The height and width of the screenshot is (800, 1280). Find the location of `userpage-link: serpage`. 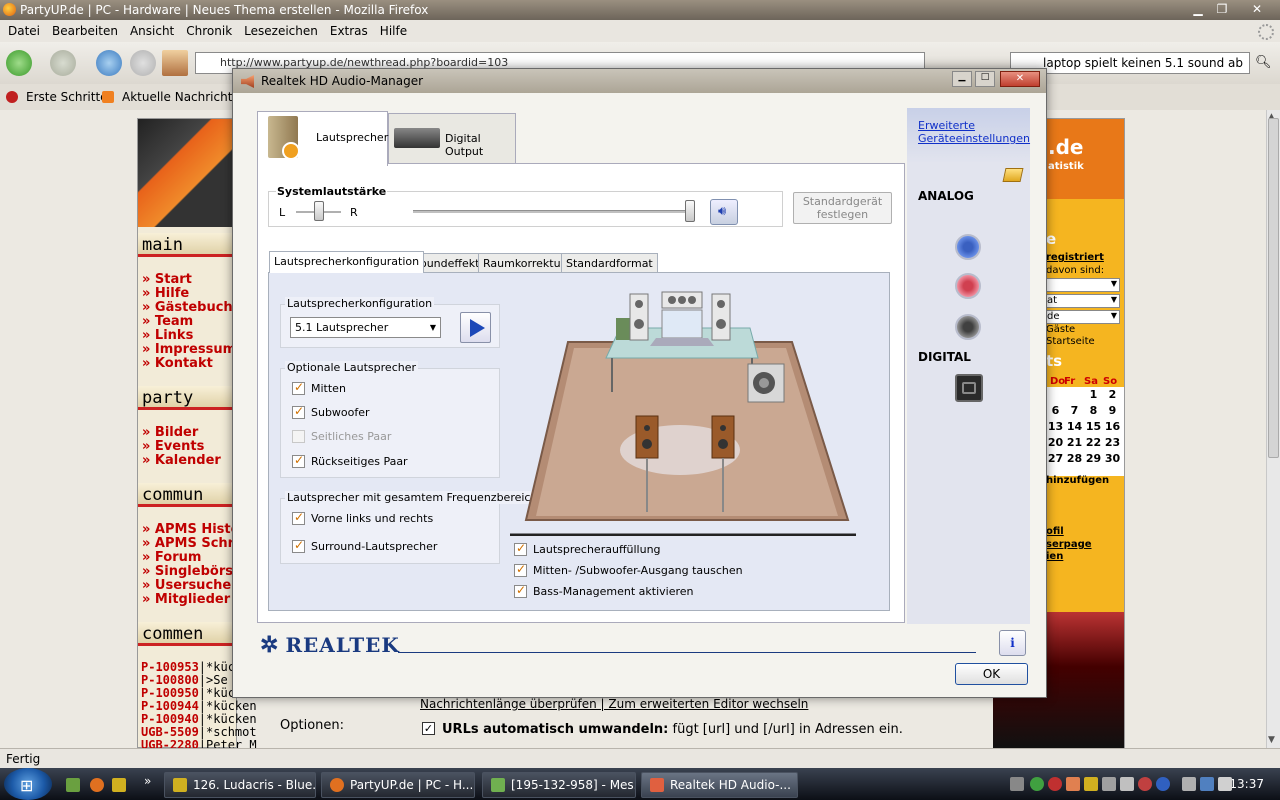

userpage-link: serpage is located at coordinates (1069, 544).